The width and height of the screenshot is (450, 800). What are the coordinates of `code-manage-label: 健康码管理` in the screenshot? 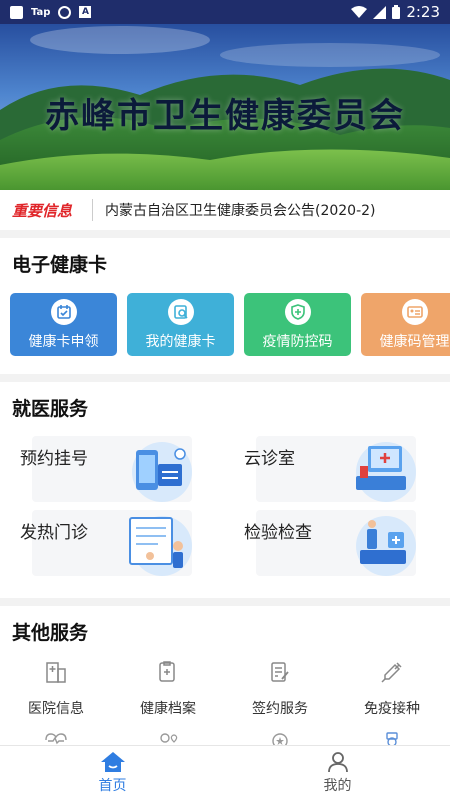 It's located at (414, 341).